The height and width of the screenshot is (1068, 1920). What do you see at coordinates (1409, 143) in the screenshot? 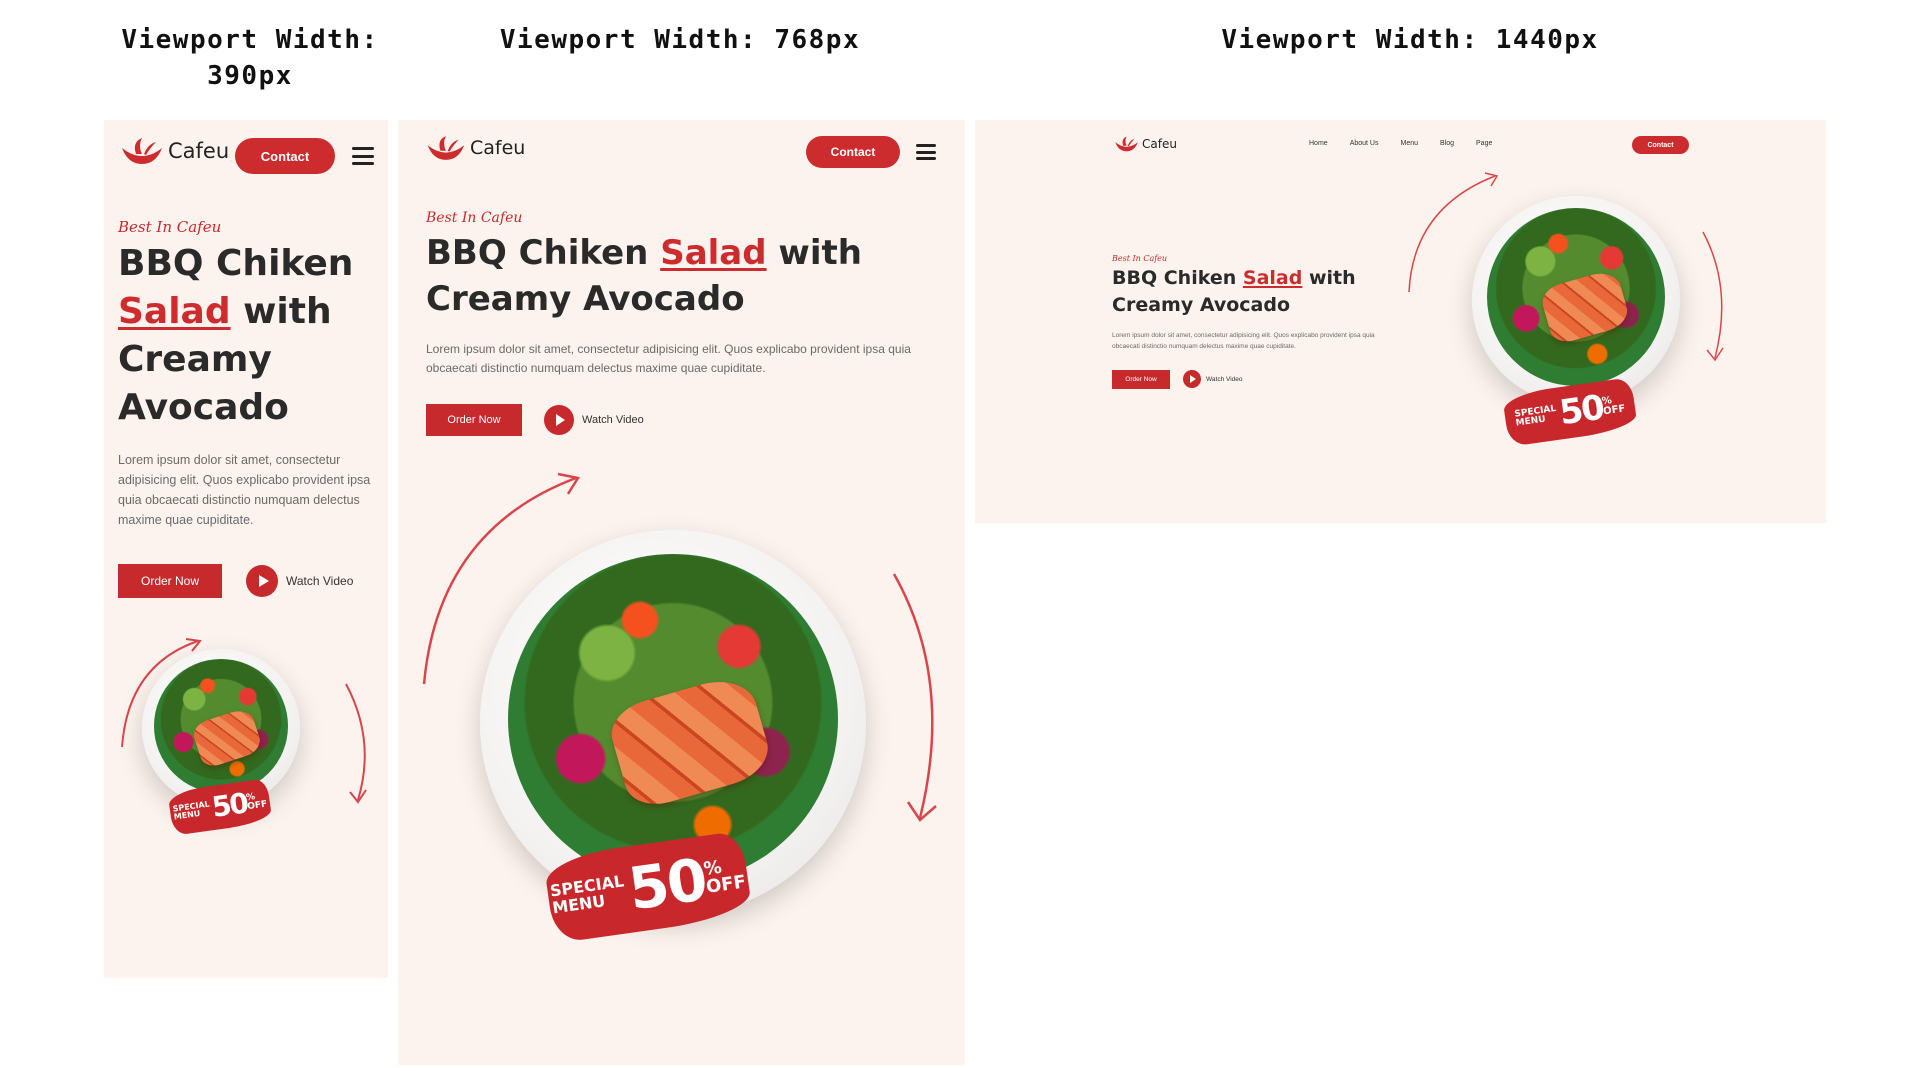
I see `nav-menu: Menu` at bounding box center [1409, 143].